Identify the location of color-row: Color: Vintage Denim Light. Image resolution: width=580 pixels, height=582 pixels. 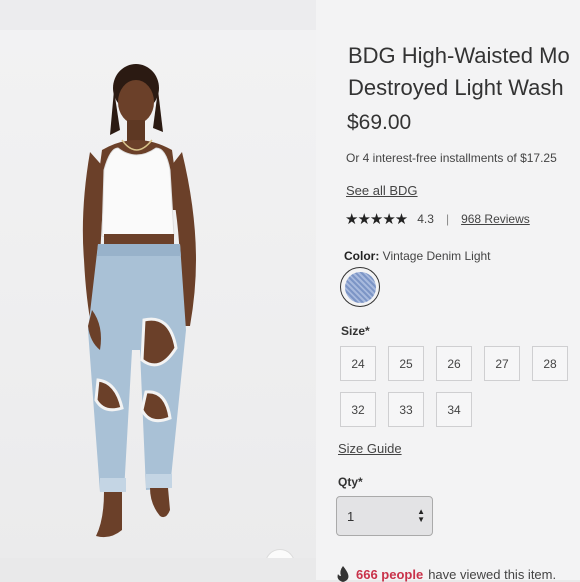
(417, 256).